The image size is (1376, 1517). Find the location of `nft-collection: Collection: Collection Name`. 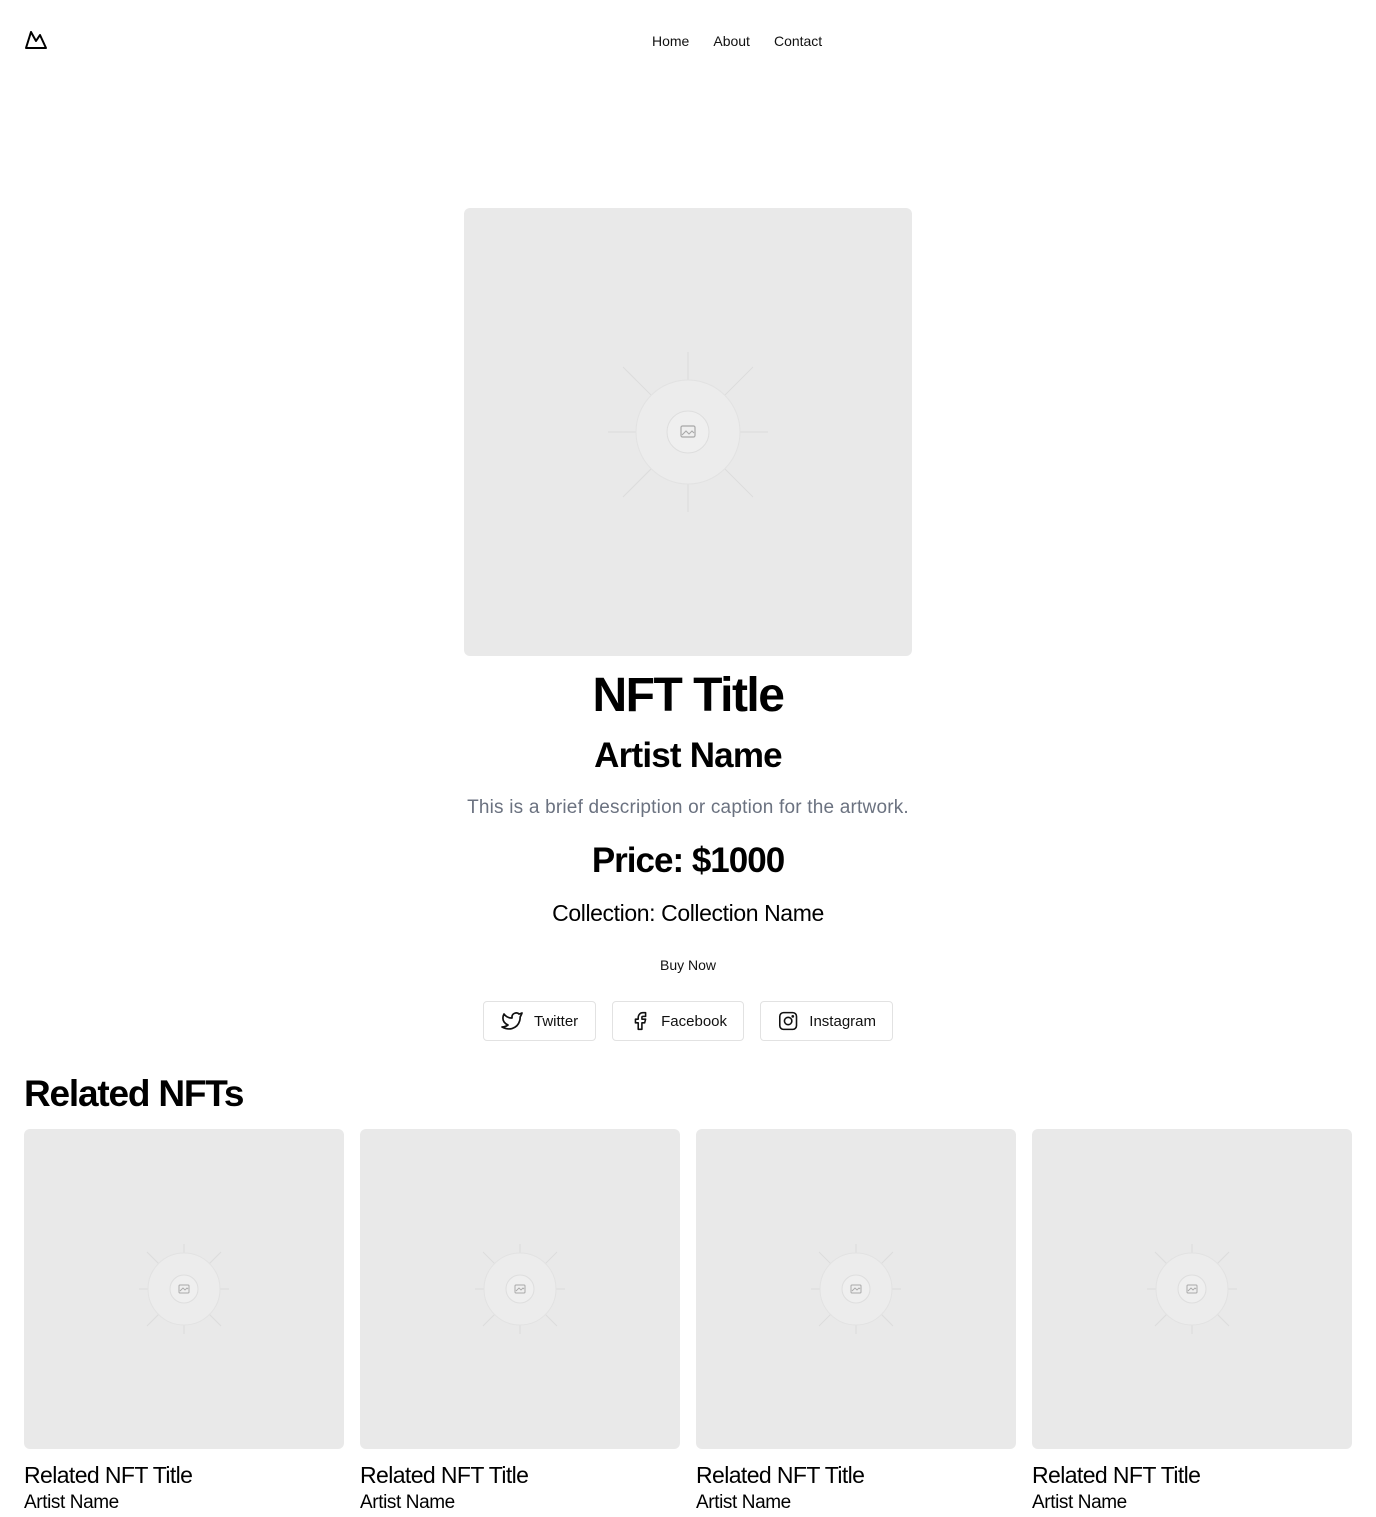

nft-collection: Collection: Collection Name is located at coordinates (688, 913).